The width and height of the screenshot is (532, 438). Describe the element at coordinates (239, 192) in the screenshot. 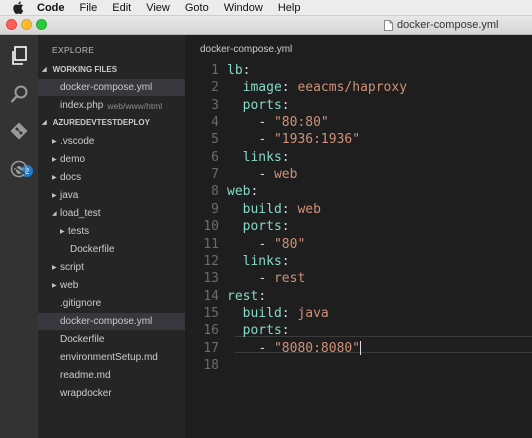

I see `yaml-key: web` at that location.